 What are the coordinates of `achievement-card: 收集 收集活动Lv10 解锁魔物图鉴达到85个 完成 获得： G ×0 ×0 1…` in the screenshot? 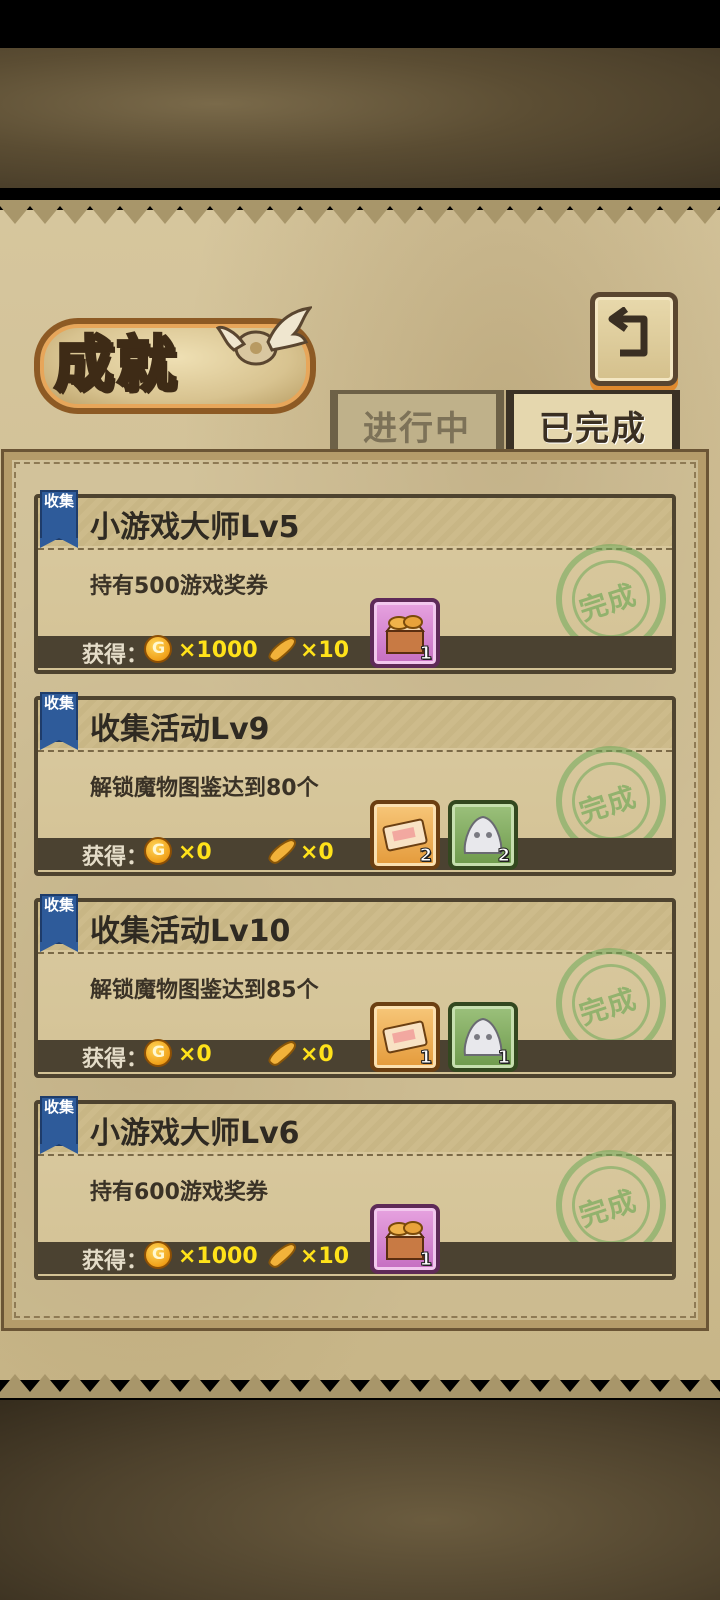 It's located at (357, 986).